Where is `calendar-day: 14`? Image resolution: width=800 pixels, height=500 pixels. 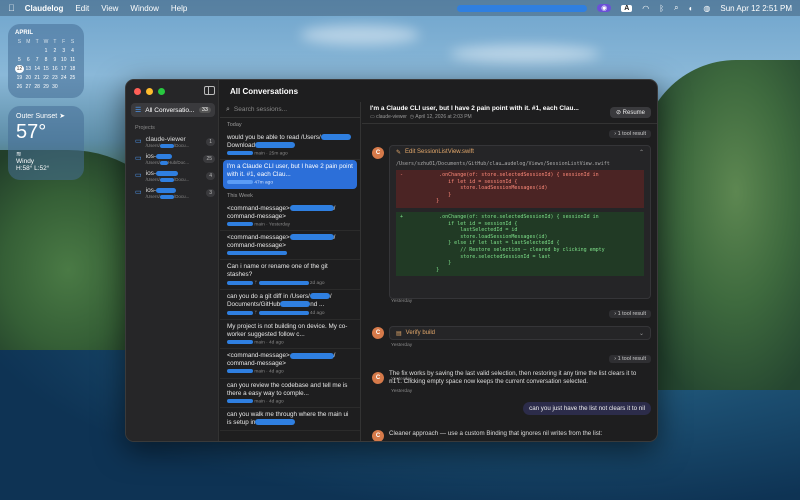 calendar-day: 14 is located at coordinates (37, 69).